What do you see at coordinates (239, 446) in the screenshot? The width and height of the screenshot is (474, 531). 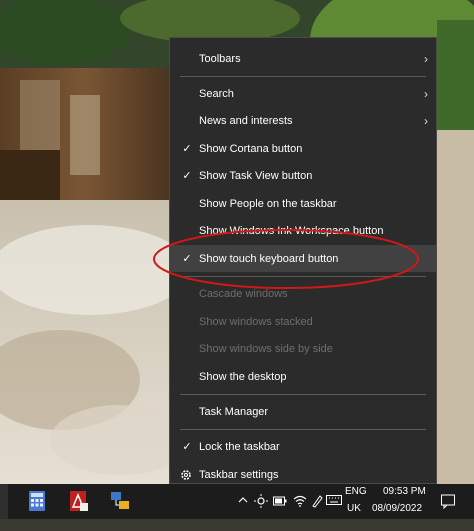 I see `menu-item-label: Lock the taskbar` at bounding box center [239, 446].